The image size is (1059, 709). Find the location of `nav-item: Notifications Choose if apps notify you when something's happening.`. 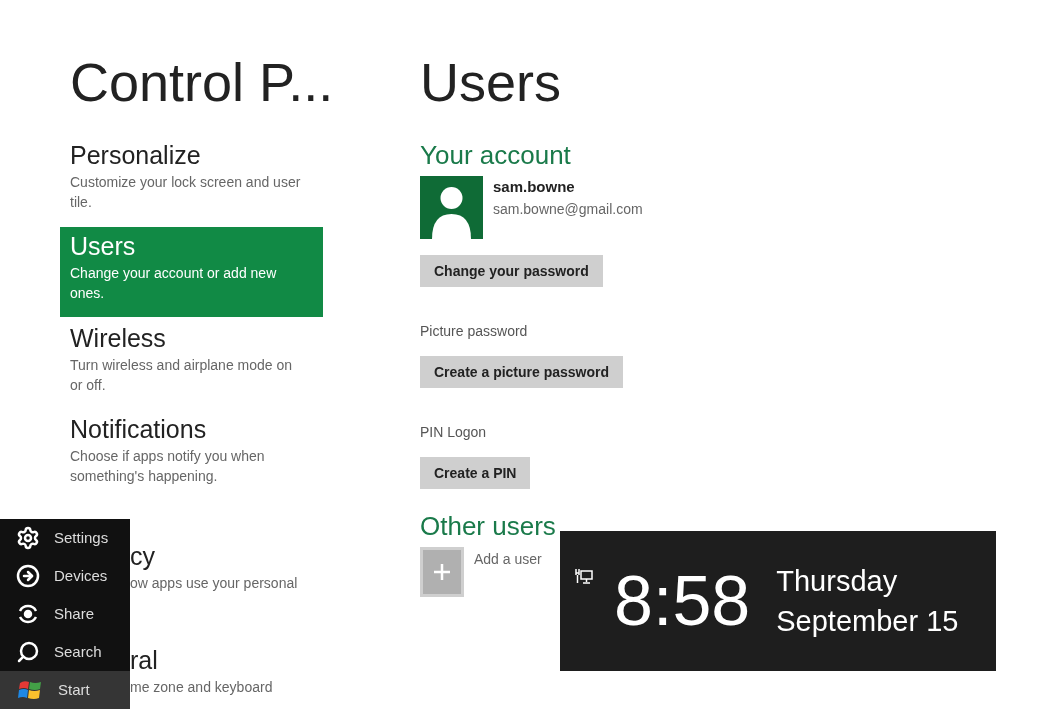

nav-item: Notifications Choose if apps notify you when something's happening. is located at coordinates (191, 454).